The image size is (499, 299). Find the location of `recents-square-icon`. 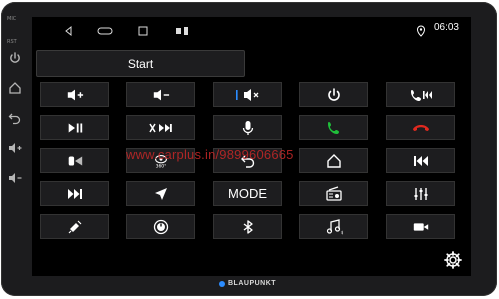

recents-square-icon is located at coordinates (143, 31).